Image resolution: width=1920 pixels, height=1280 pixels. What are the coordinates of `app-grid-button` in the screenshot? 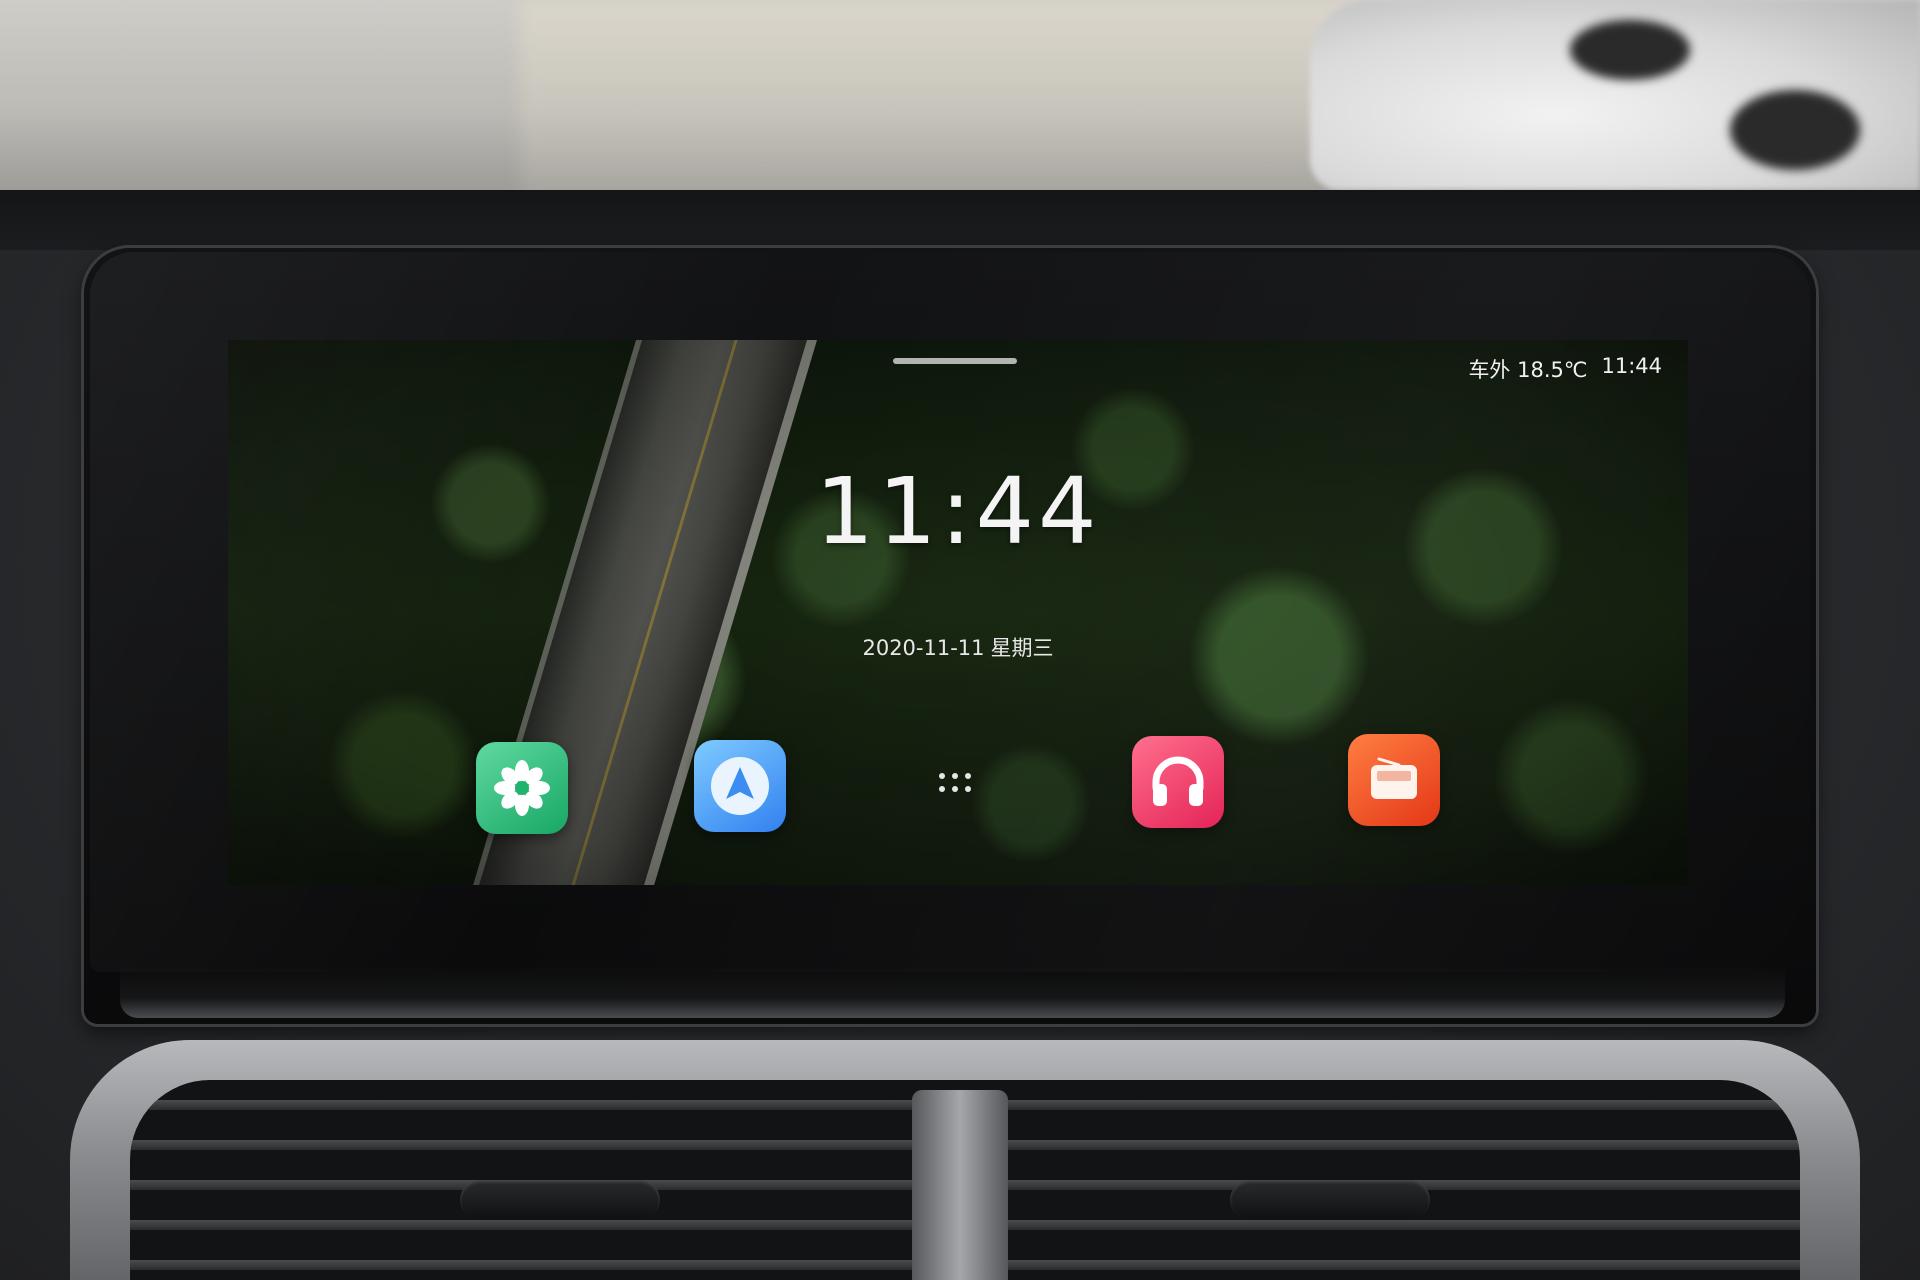 It's located at (955, 782).